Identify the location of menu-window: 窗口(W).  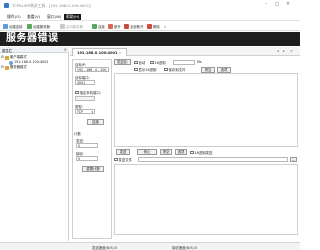
(54, 17).